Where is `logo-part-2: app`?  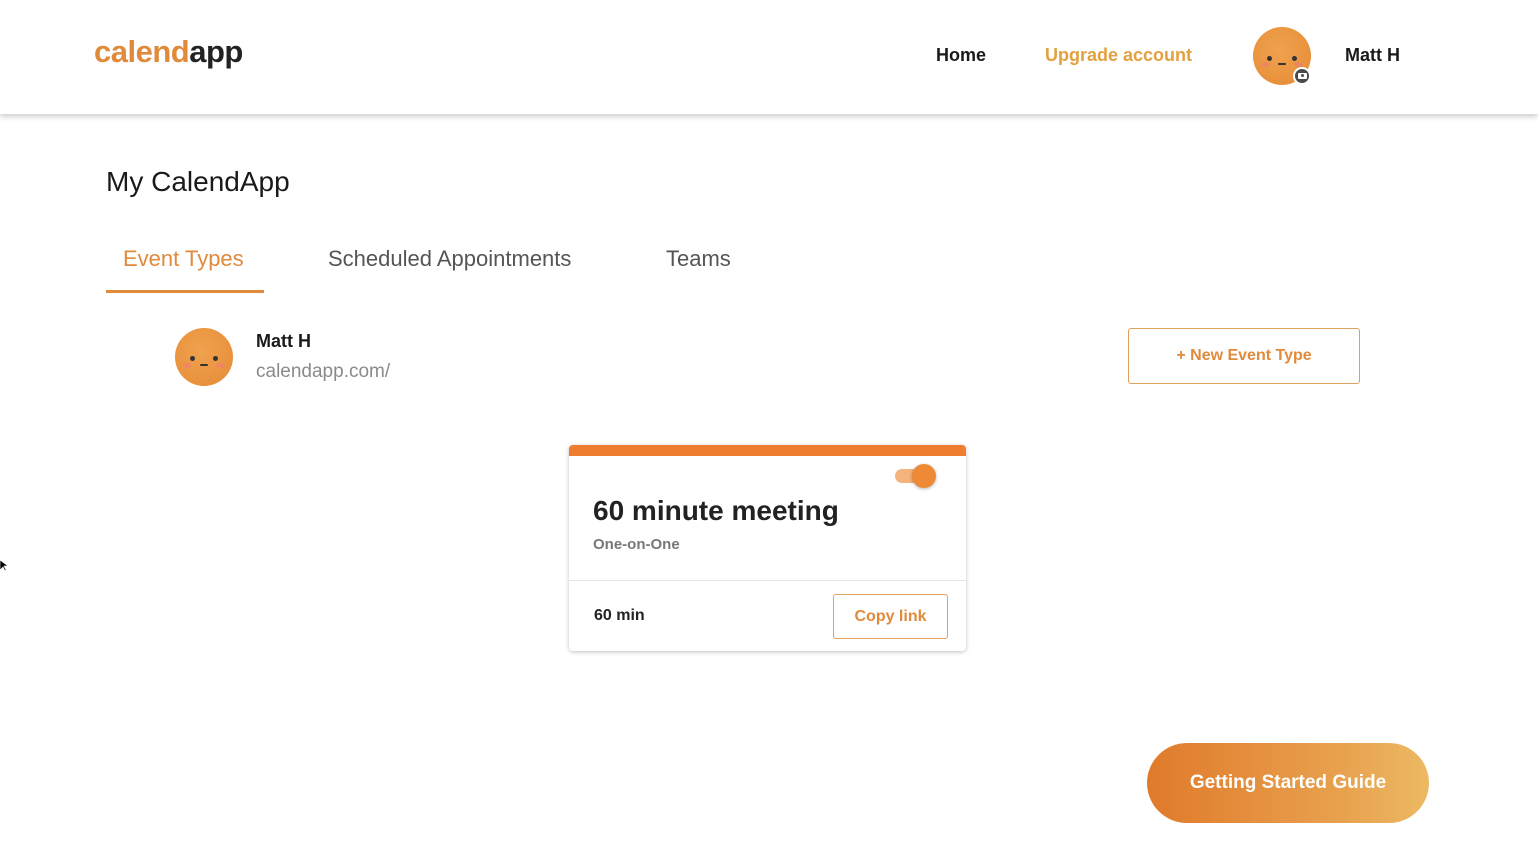
logo-part-2: app is located at coordinates (216, 51).